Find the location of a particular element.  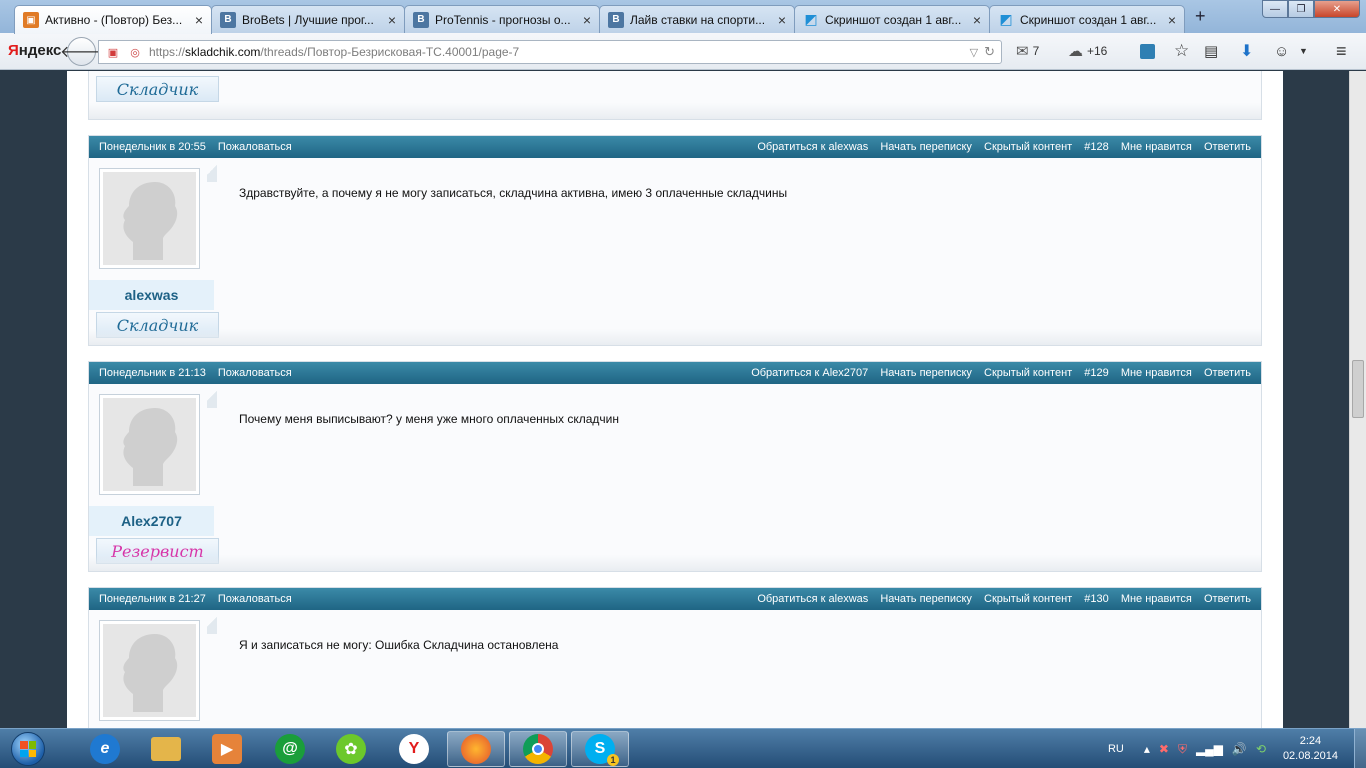

mail-icon: ✉ is located at coordinates (1022, 51).